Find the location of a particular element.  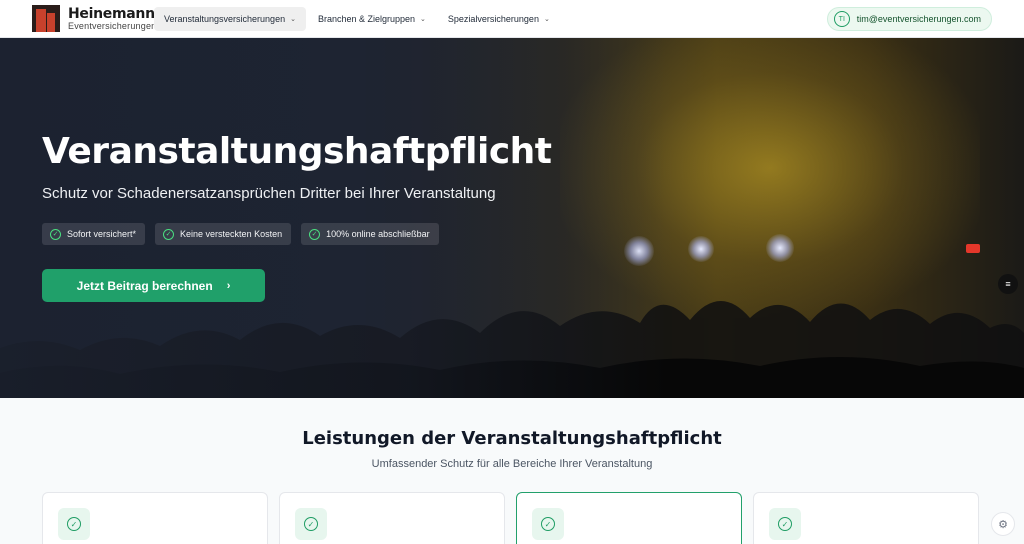

benefit-cards: ✓ ✓ ✓ ✓ is located at coordinates (516, 518).